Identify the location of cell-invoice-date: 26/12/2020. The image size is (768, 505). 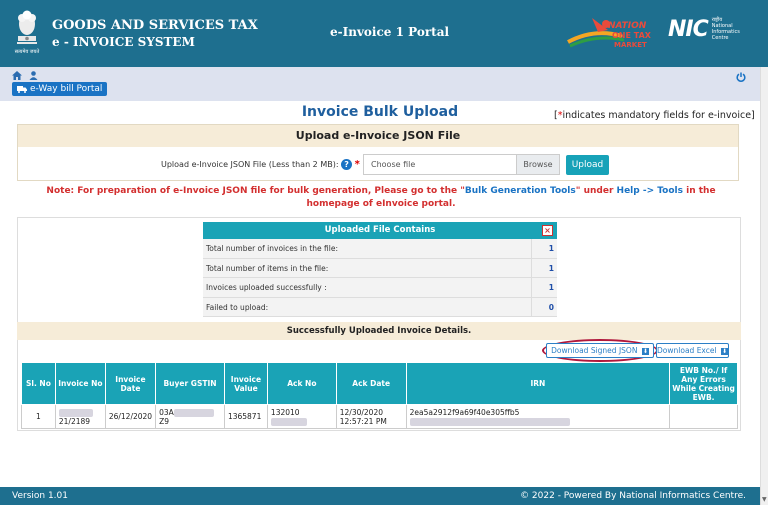
(130, 416).